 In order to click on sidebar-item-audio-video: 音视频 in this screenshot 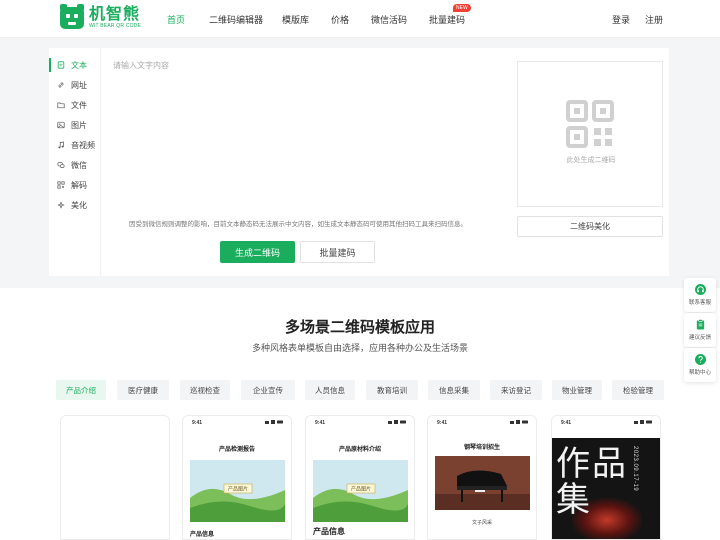, I will do `click(75, 145)`.